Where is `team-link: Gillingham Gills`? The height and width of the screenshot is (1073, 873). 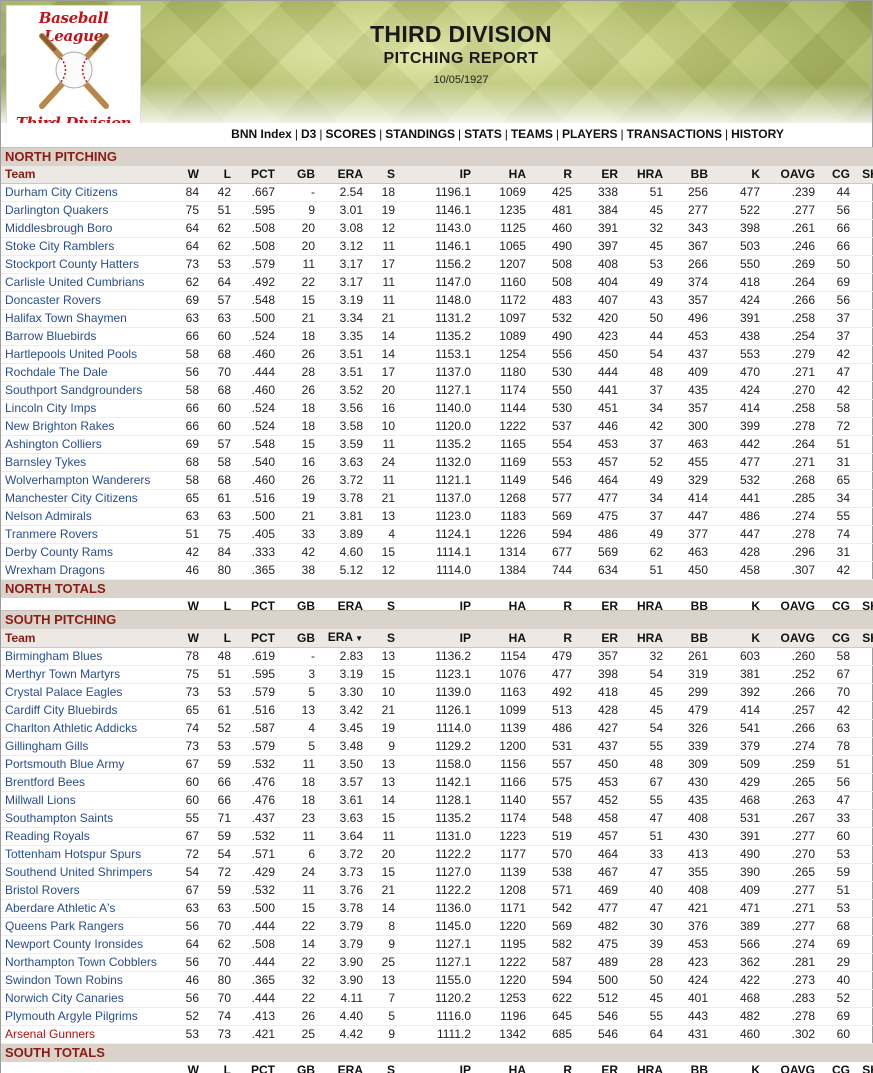 team-link: Gillingham Gills is located at coordinates (85, 746).